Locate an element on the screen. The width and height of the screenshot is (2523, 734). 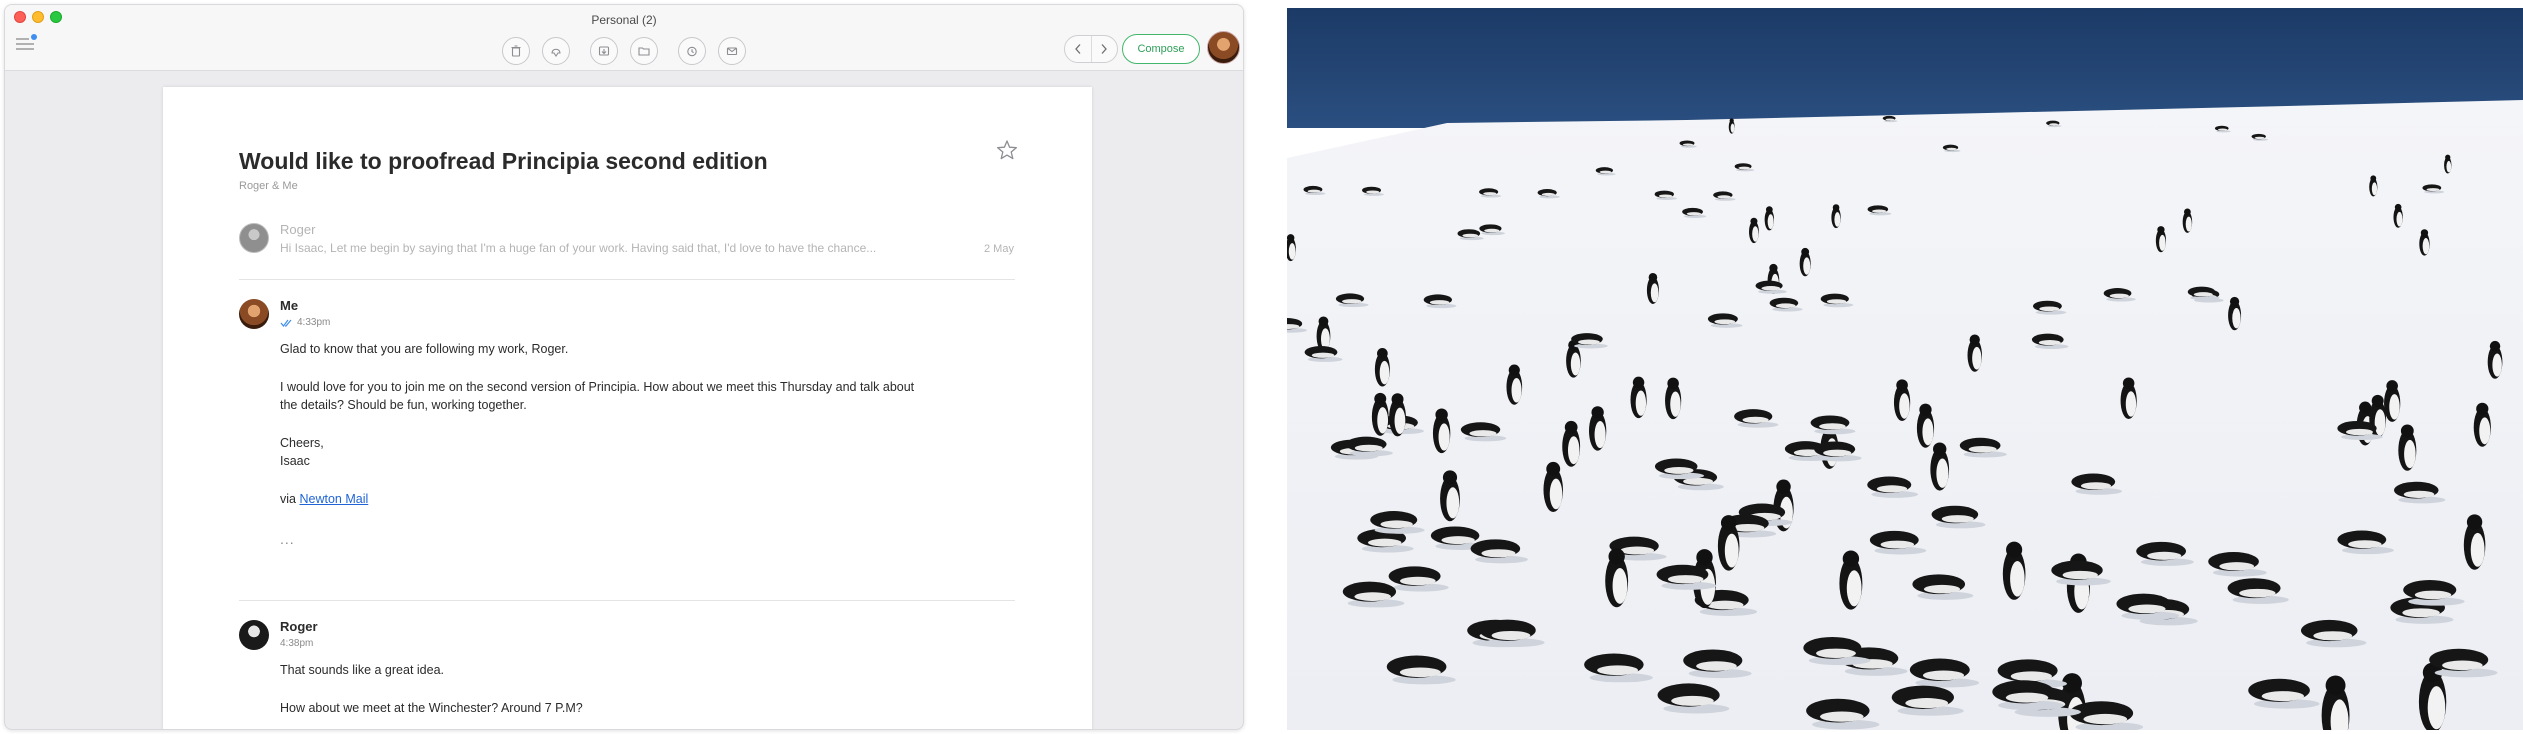
trash-icon is located at coordinates (516, 51).